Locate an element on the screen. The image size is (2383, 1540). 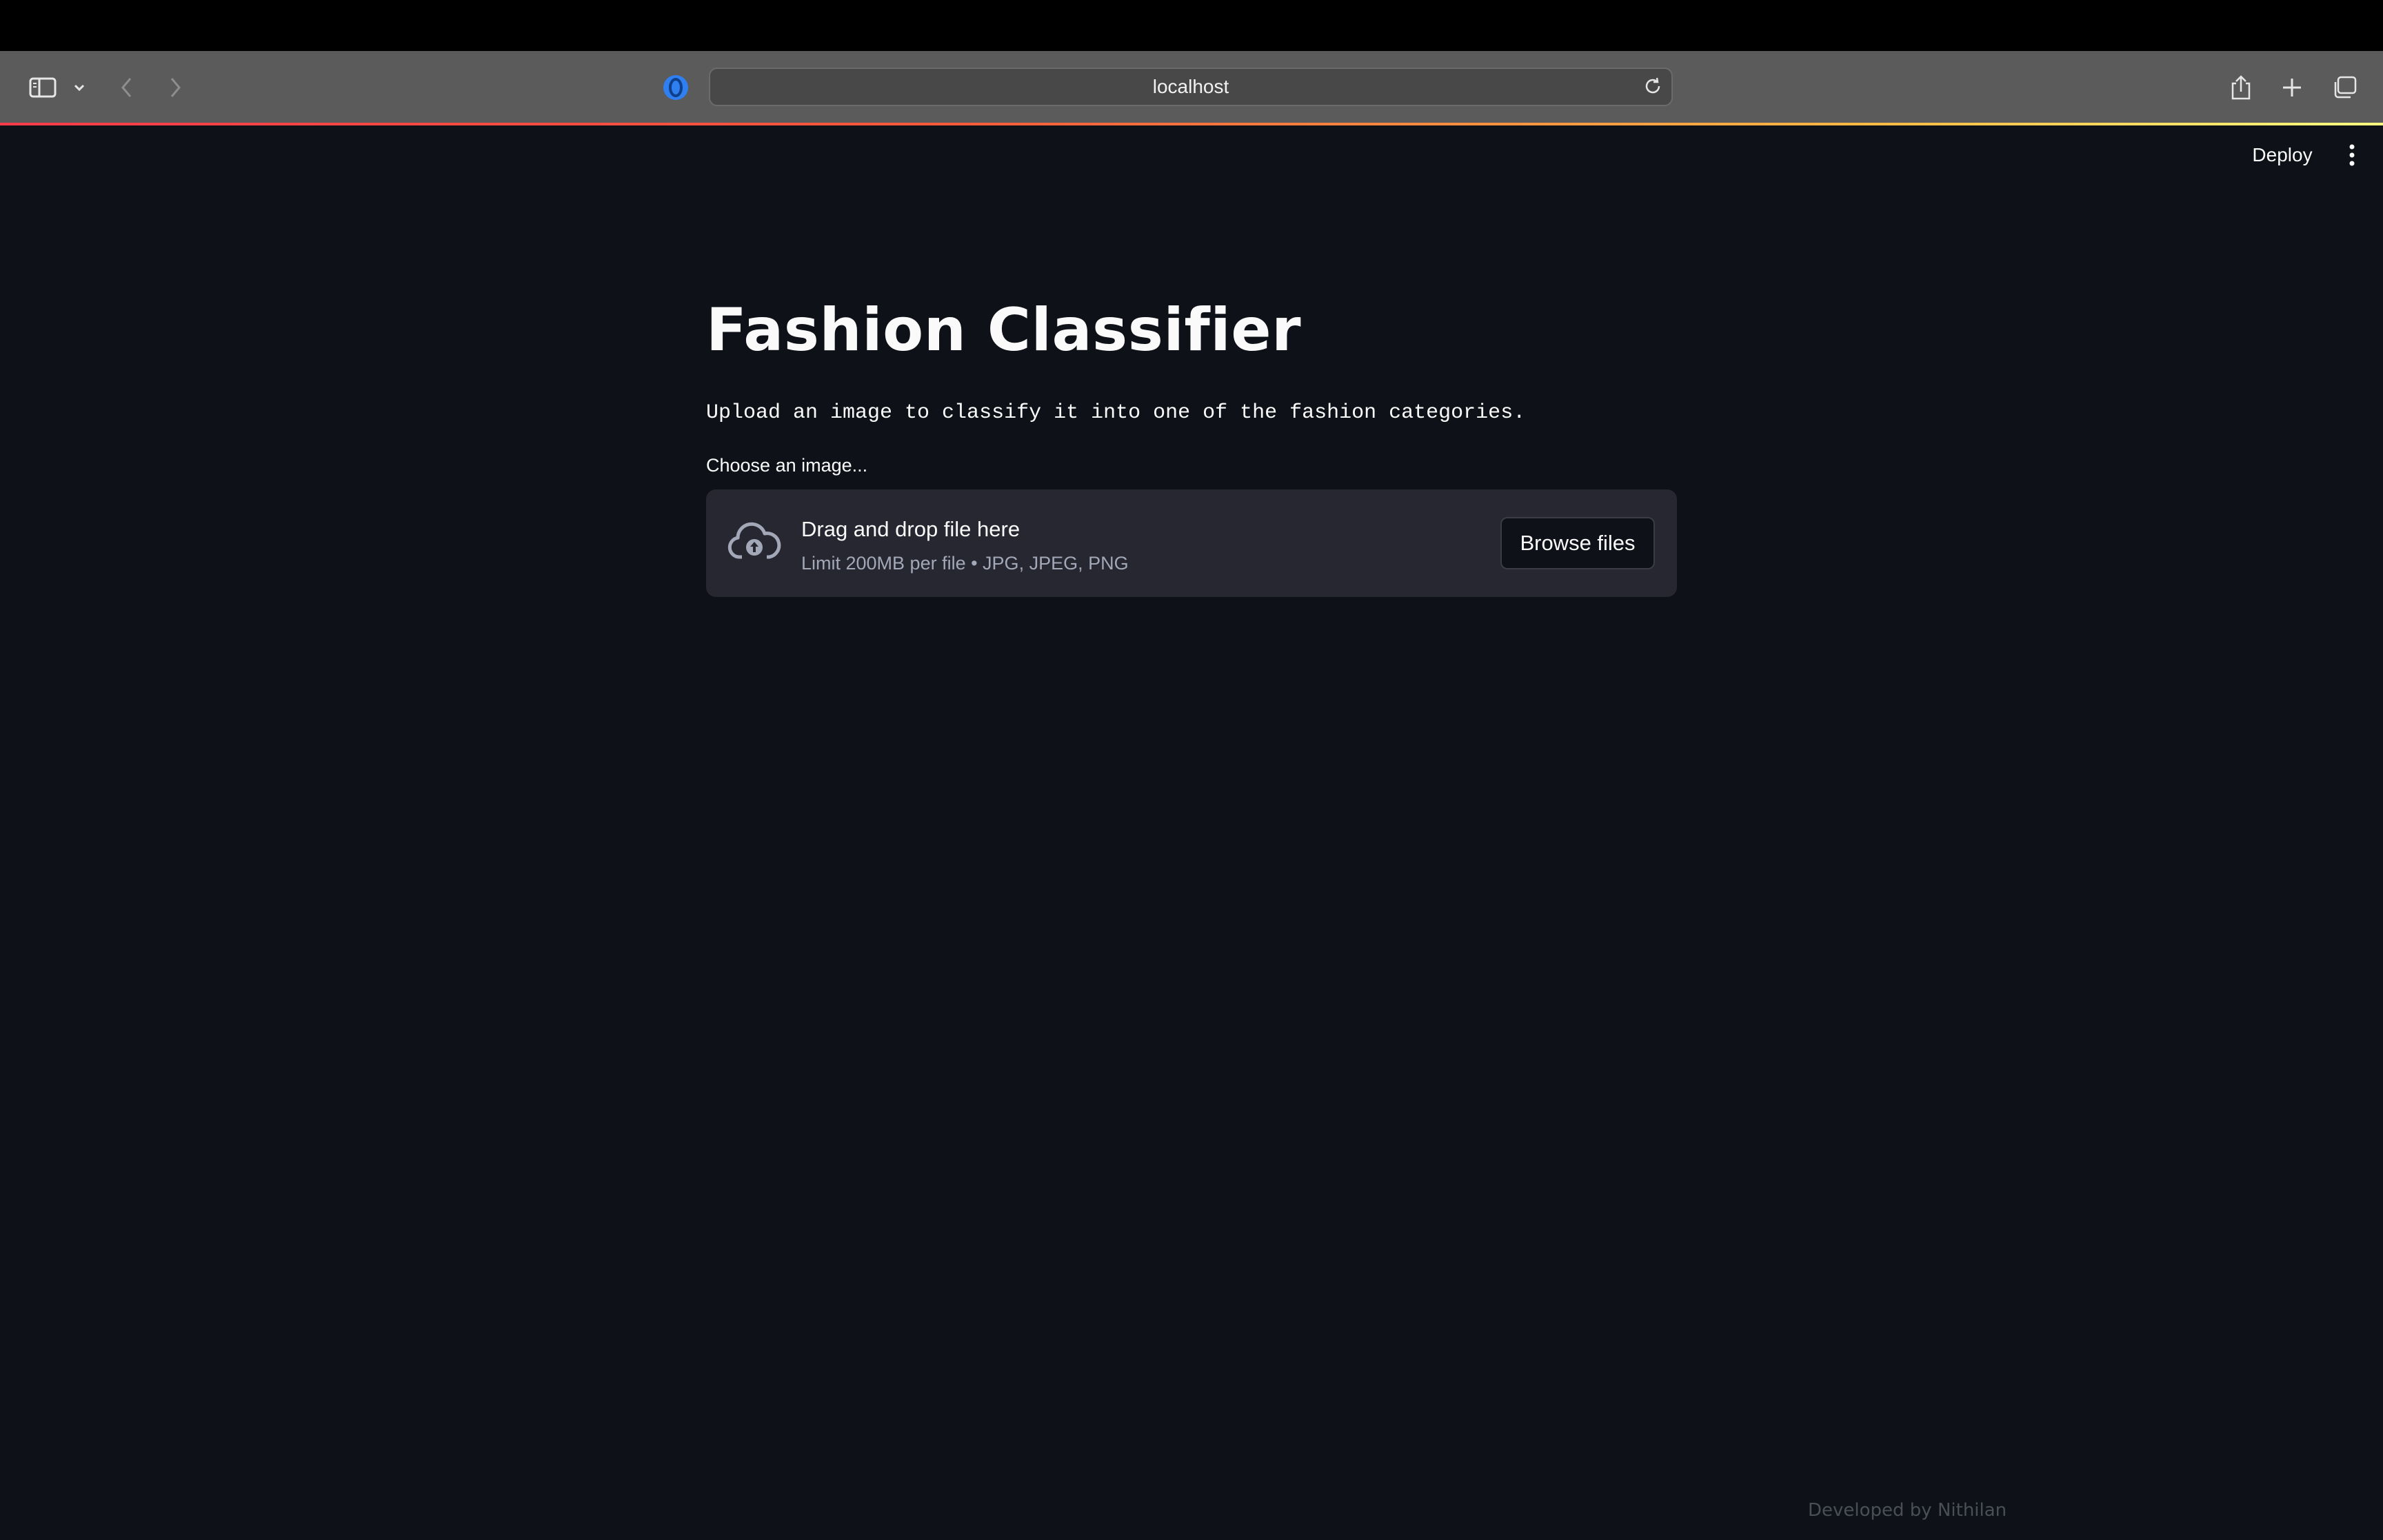
chevron-down-icon is located at coordinates (79, 88).